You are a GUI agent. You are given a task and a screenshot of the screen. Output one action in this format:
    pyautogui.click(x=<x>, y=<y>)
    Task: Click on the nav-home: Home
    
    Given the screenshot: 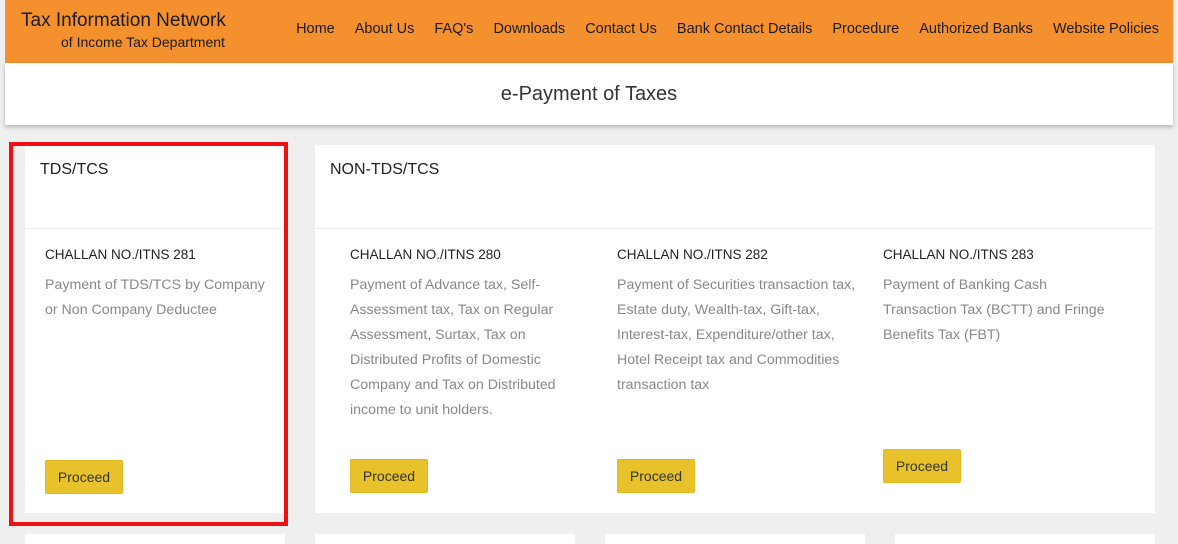 What is the action you would take?
    pyautogui.click(x=315, y=29)
    